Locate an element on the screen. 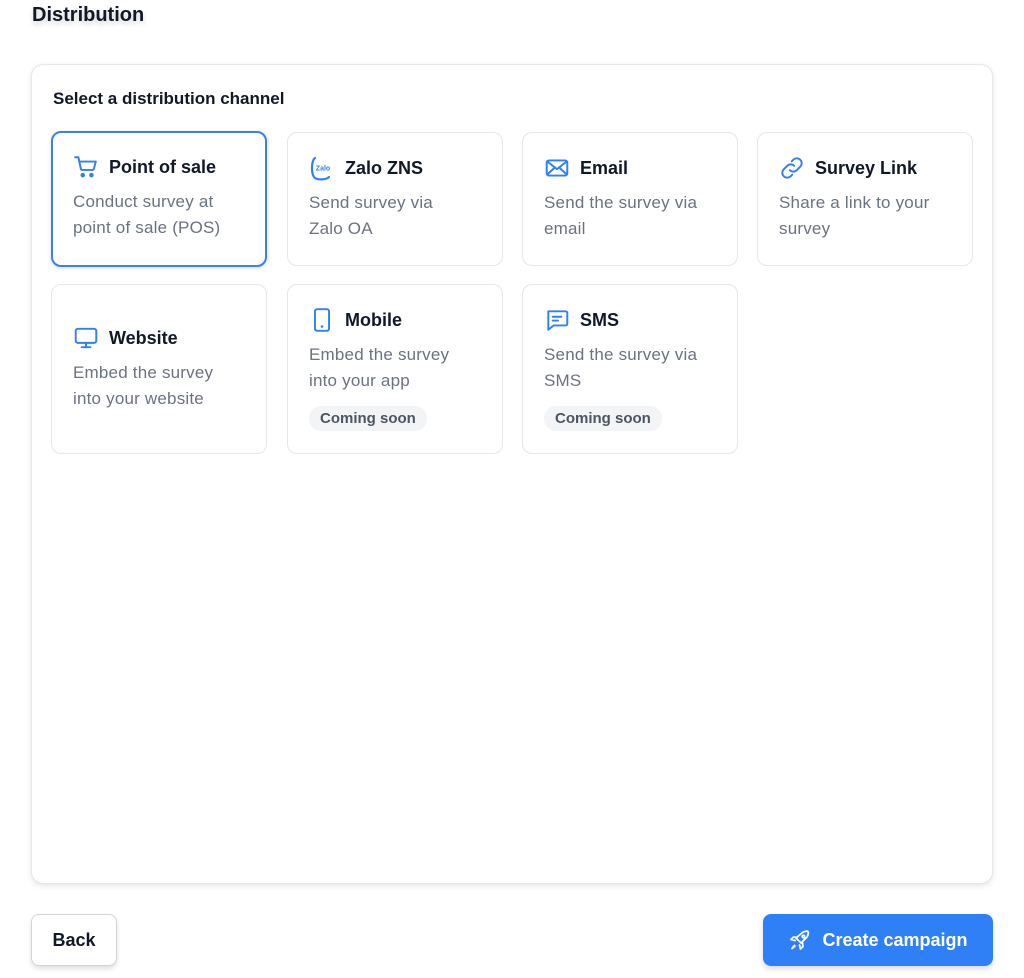 The width and height of the screenshot is (1024, 978). card-title: Zalo ZNS is located at coordinates (384, 167).